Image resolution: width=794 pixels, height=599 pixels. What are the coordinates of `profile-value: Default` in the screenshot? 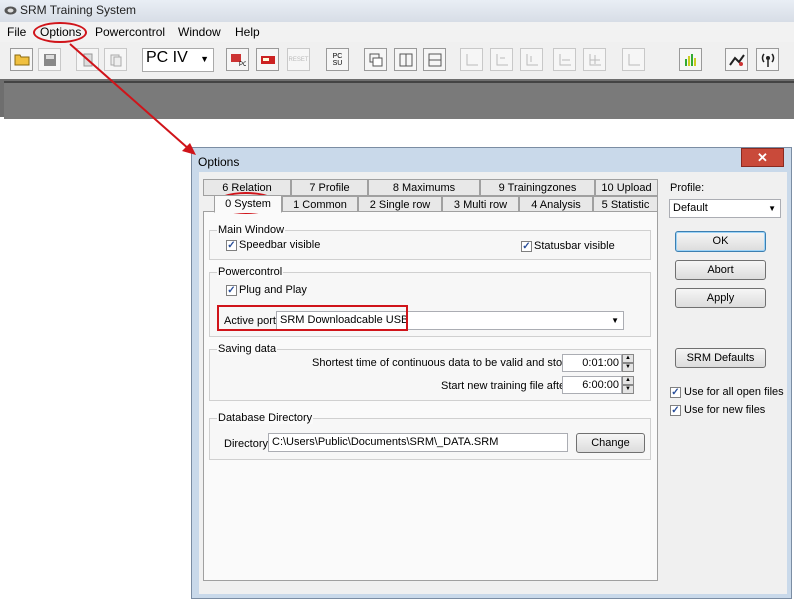 It's located at (690, 208).